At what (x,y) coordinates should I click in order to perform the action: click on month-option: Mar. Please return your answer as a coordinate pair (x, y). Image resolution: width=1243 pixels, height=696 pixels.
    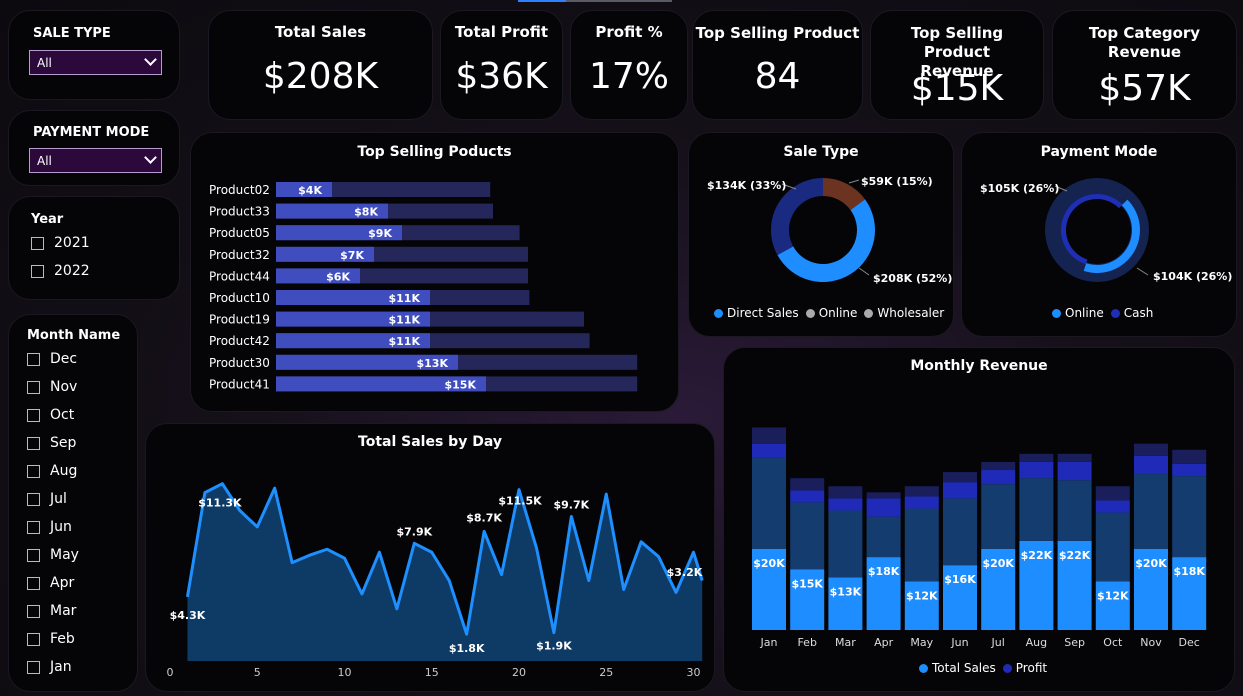
    Looking at the image, I should click on (51, 611).